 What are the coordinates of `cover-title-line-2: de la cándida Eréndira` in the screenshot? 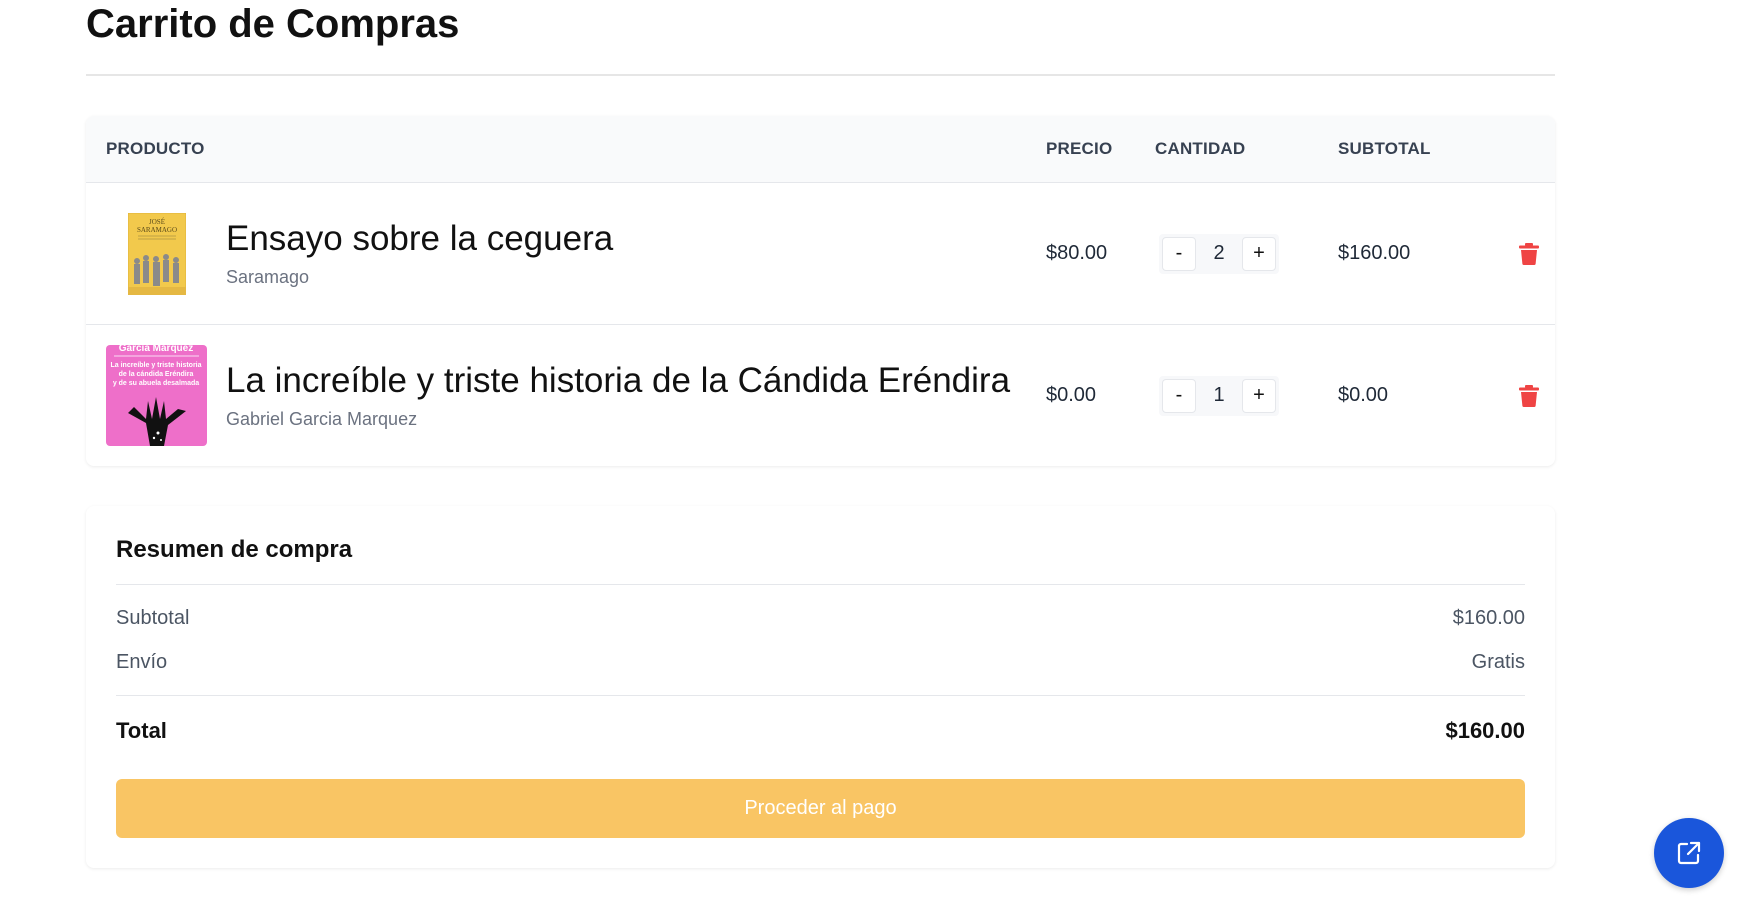 It's located at (156, 374).